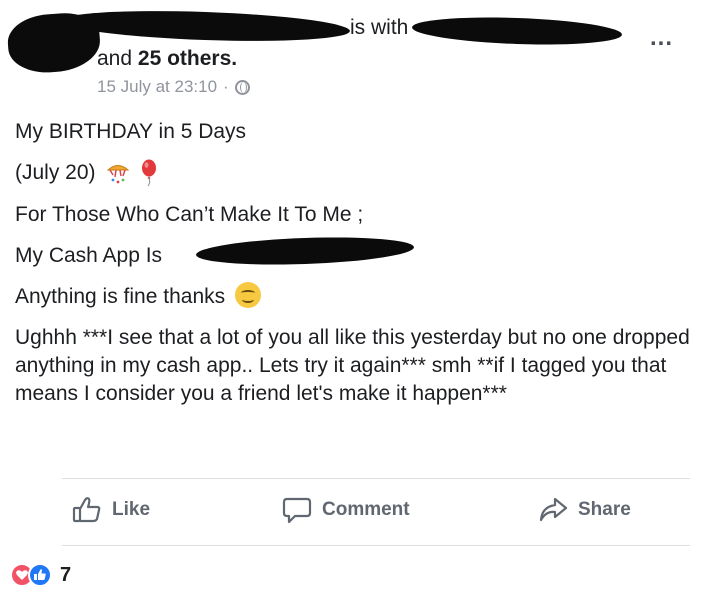 The image size is (702, 600). Describe the element at coordinates (157, 87) in the screenshot. I see `timestamp-link: 15 July at 23:10` at that location.